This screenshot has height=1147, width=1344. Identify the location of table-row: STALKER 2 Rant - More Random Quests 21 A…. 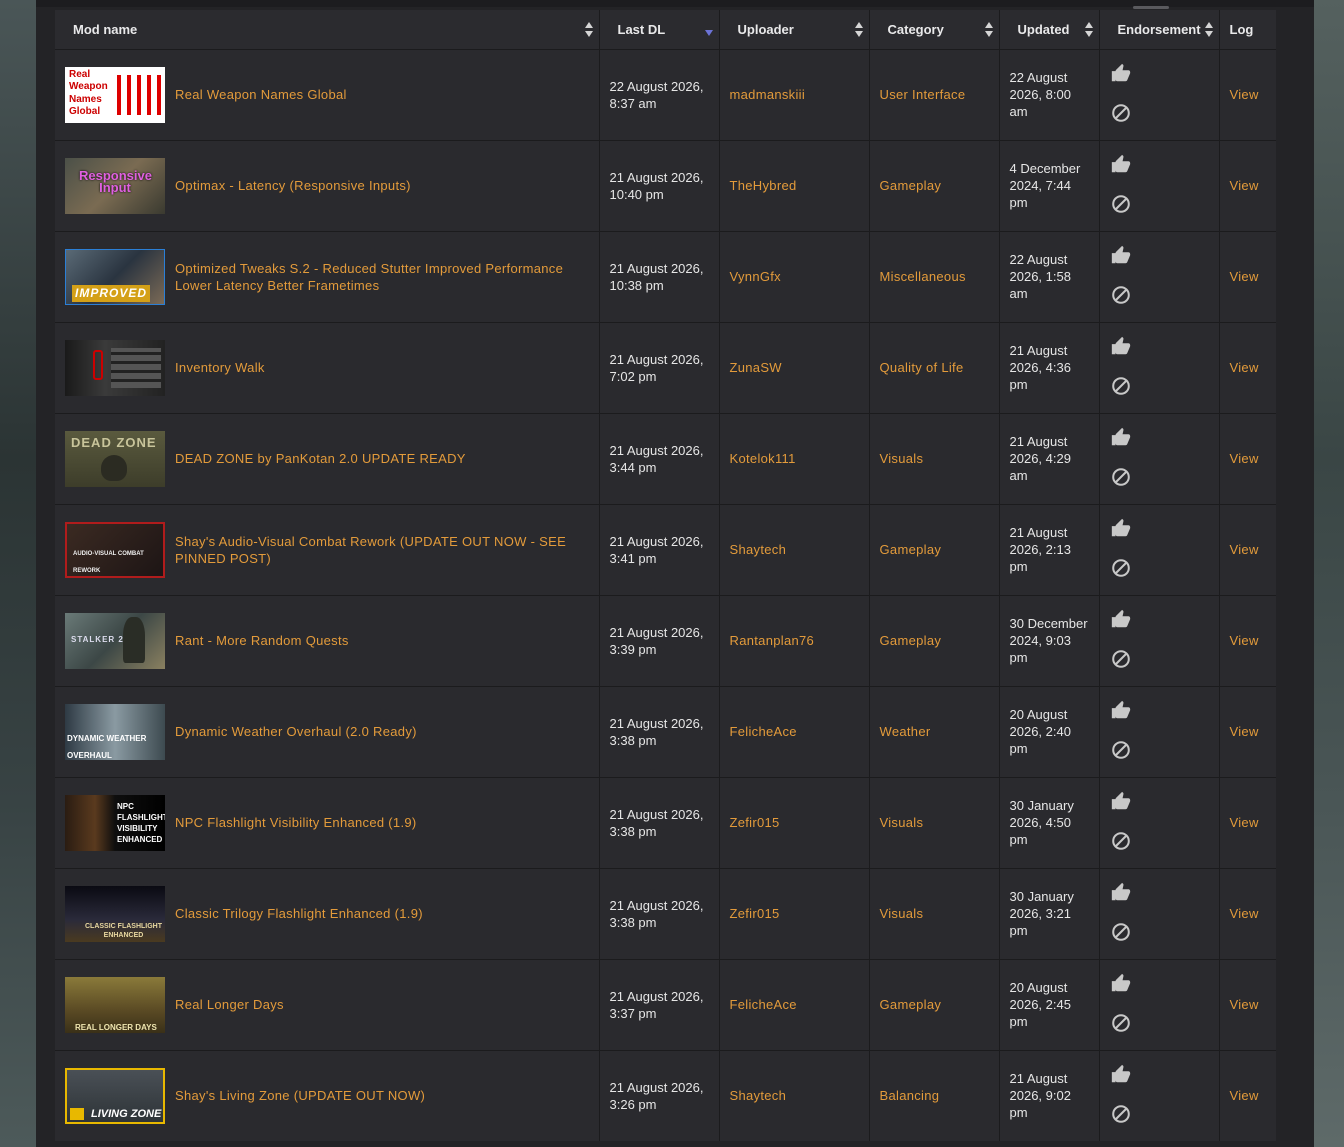
(665, 640).